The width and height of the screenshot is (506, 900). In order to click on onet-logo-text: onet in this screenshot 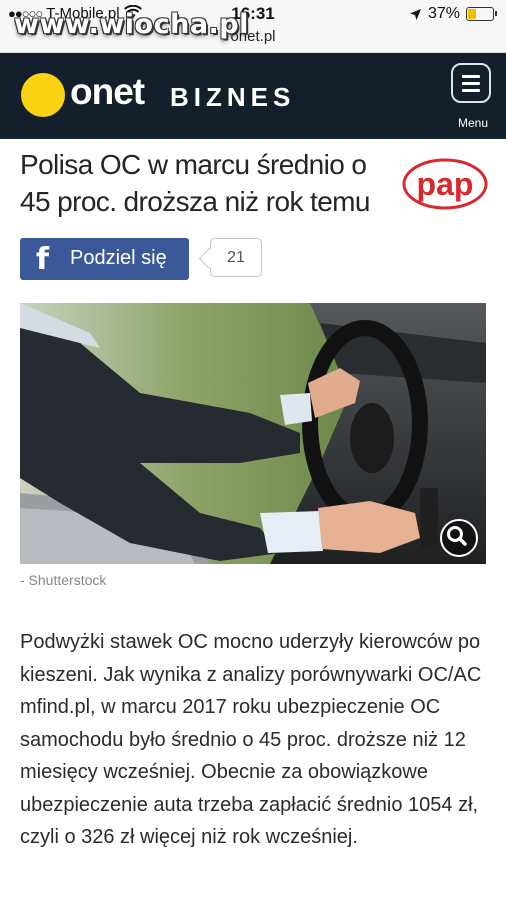, I will do `click(107, 92)`.